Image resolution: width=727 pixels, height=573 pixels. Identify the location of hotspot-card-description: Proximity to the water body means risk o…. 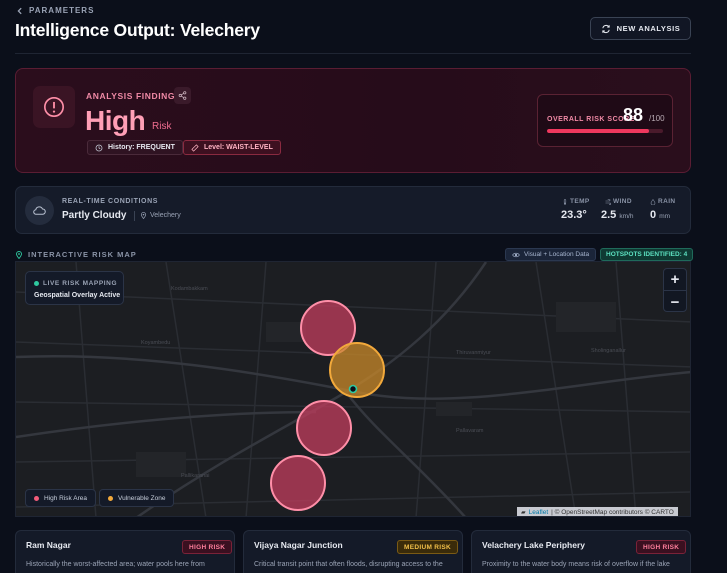
(576, 564).